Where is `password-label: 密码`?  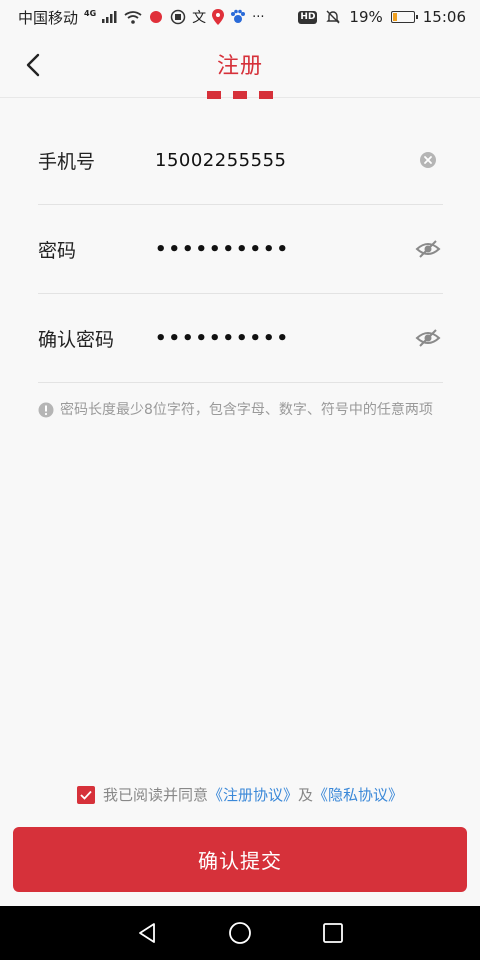
password-label: 密码 is located at coordinates (57, 250).